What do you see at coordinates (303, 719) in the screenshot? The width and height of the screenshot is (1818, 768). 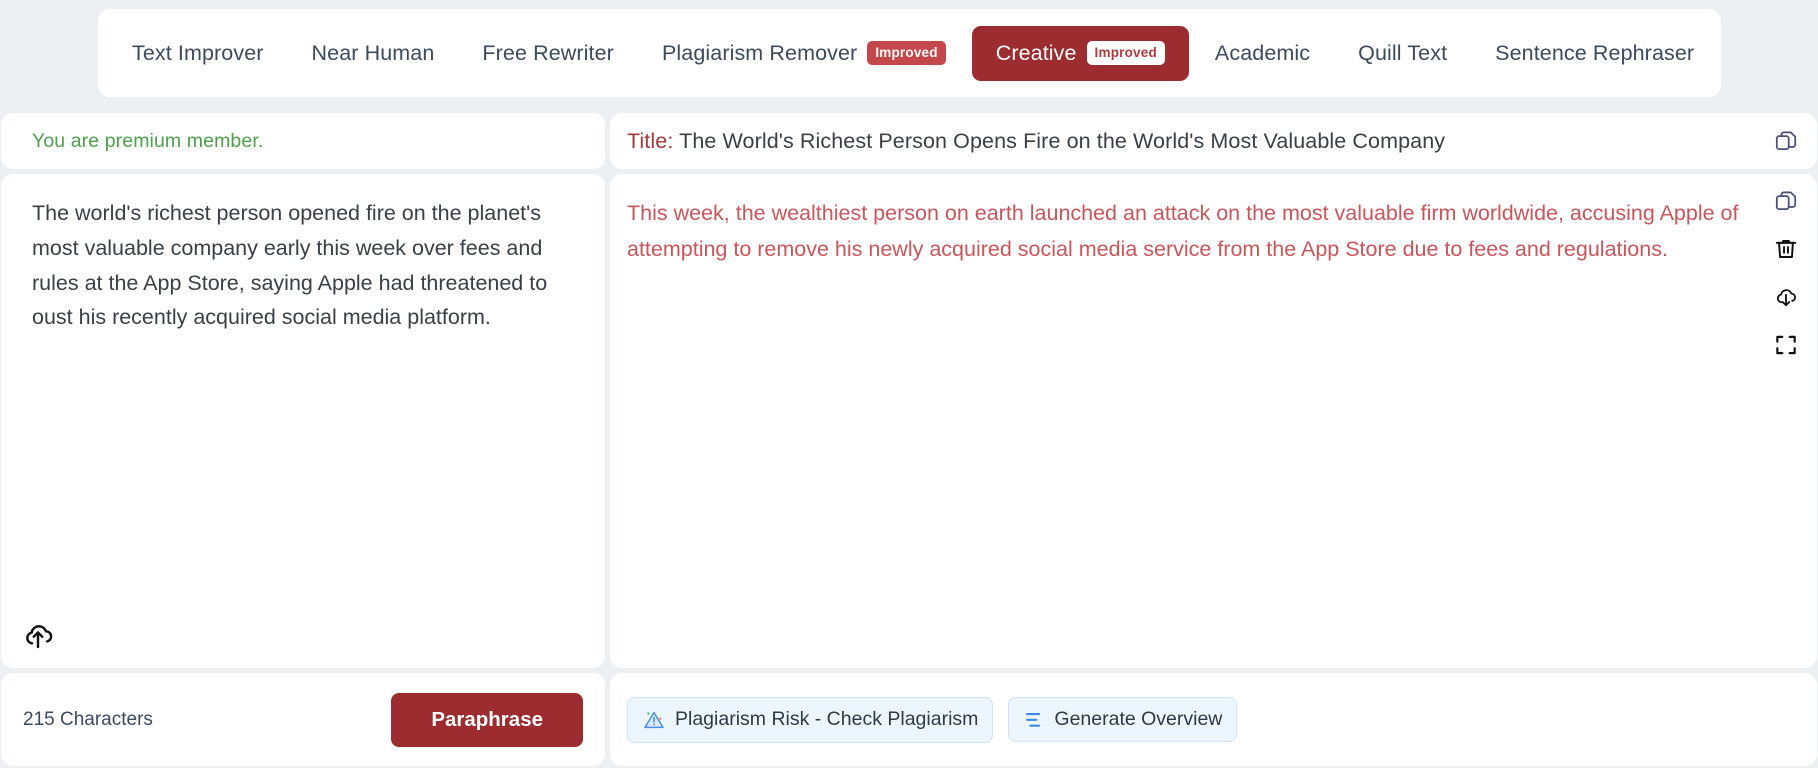 I see `source-footer: 215 Characters Paraphrase` at bounding box center [303, 719].